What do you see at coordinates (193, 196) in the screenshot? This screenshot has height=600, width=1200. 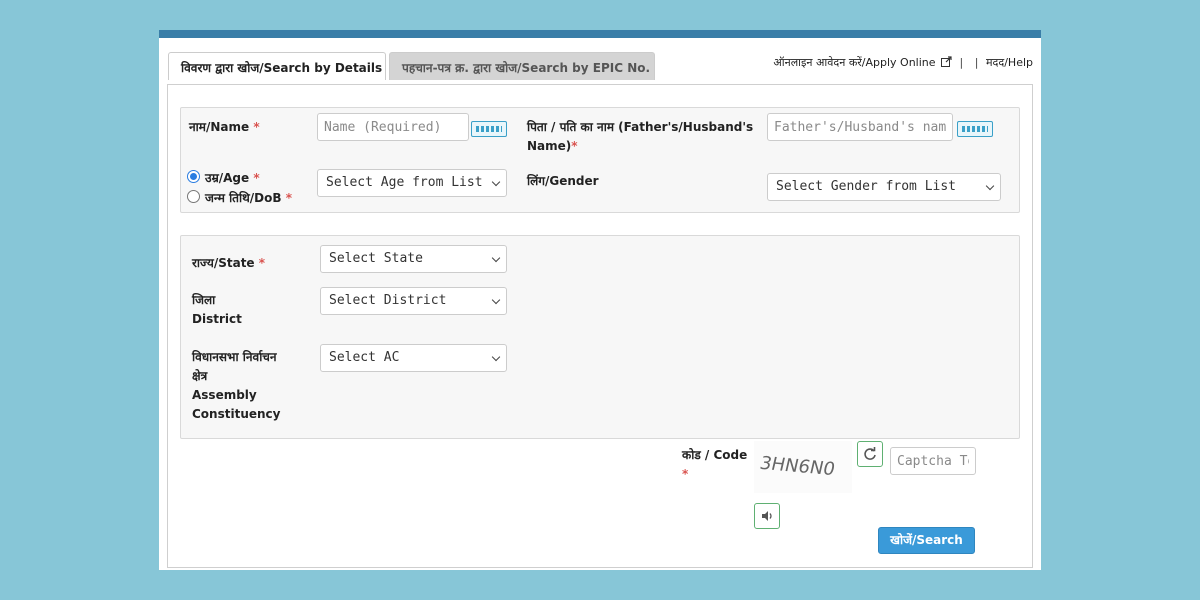 I see `dob-radio` at bounding box center [193, 196].